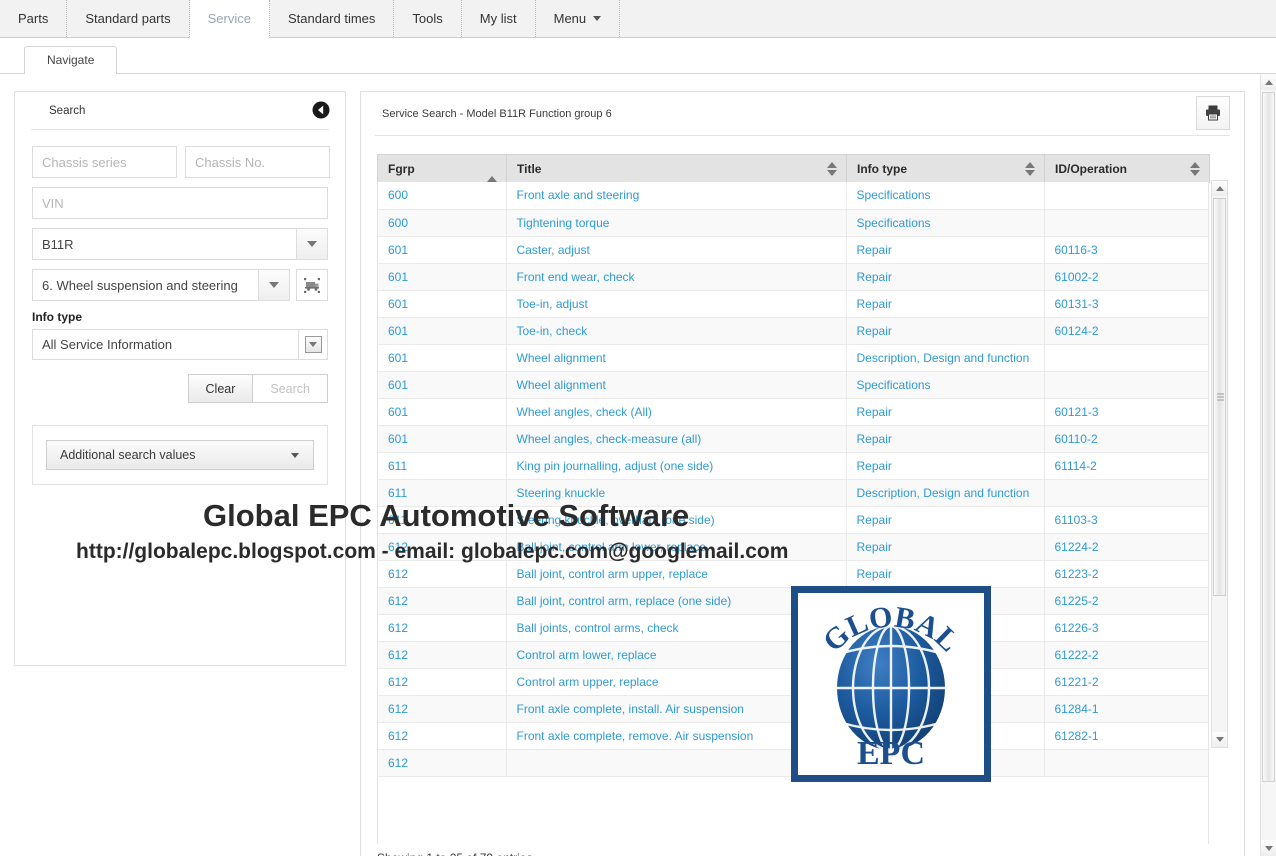  What do you see at coordinates (274, 285) in the screenshot?
I see `function-group-select-arrow-icon` at bounding box center [274, 285].